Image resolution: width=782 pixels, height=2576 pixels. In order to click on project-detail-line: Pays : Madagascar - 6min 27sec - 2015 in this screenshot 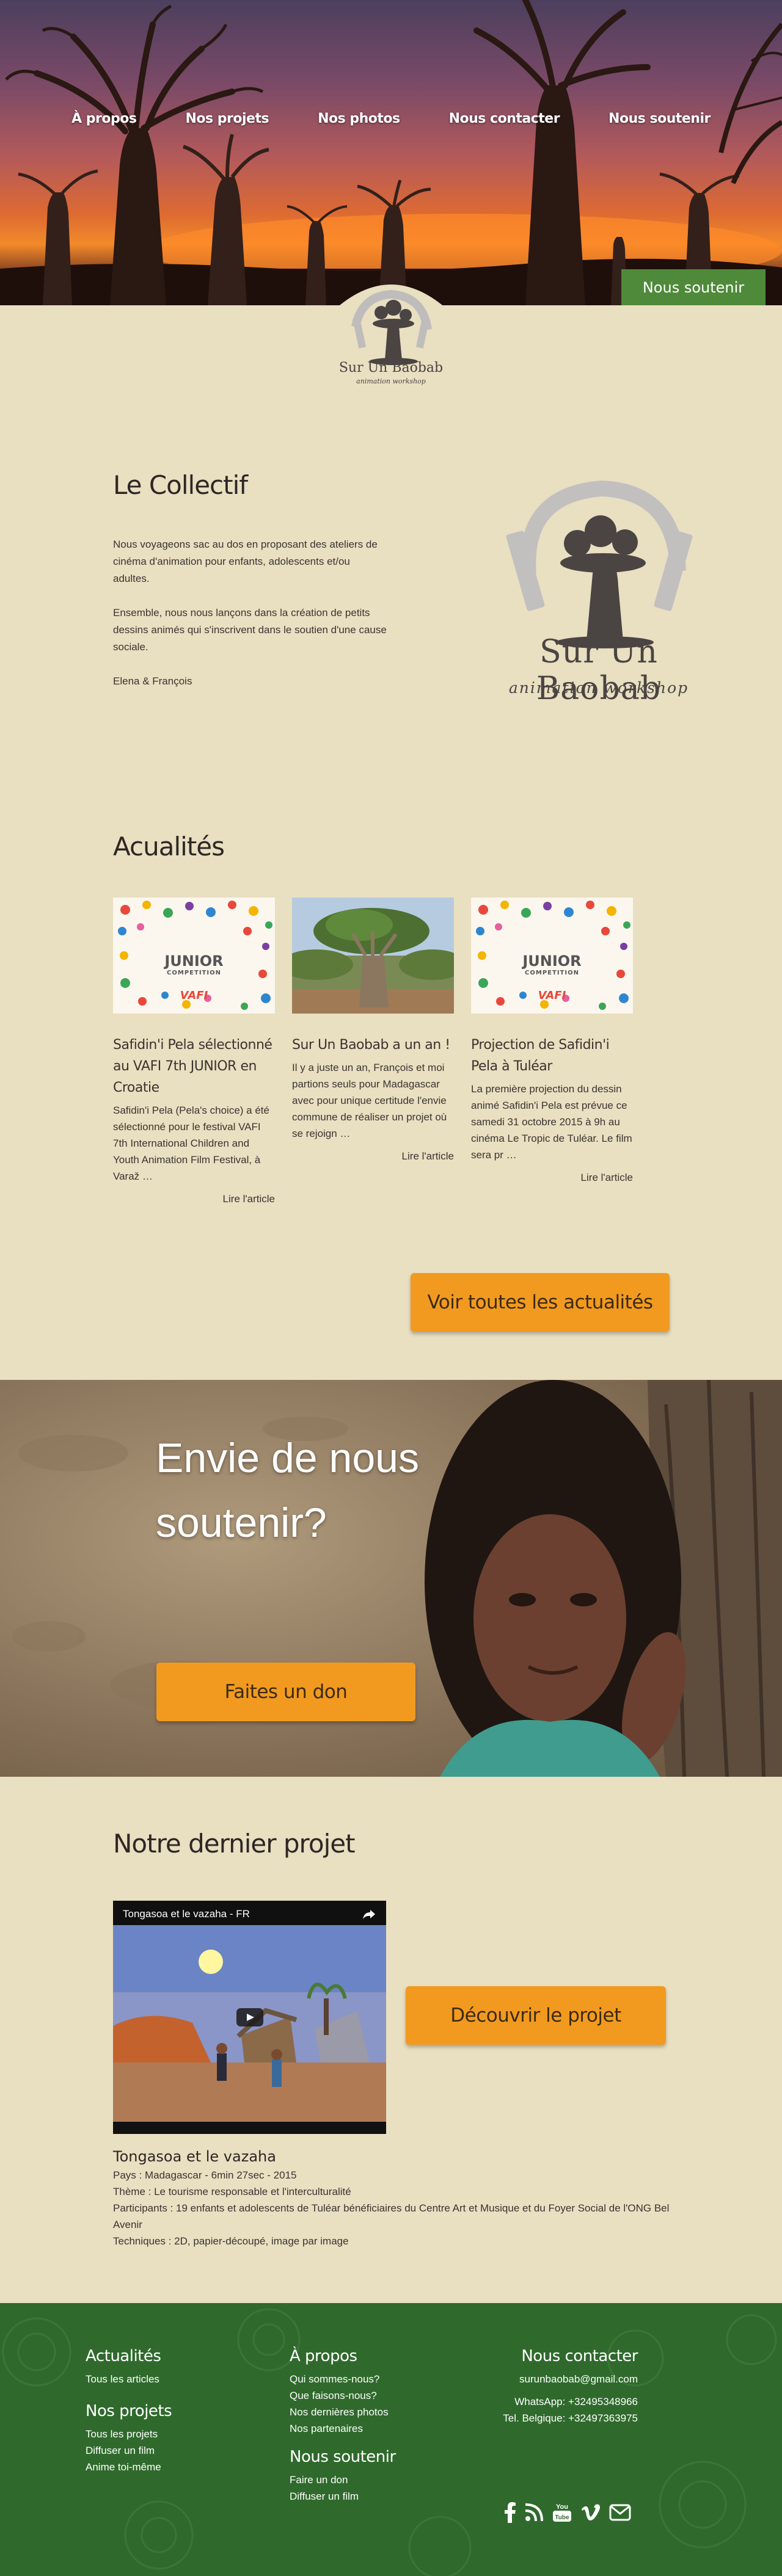, I will do `click(205, 2175)`.